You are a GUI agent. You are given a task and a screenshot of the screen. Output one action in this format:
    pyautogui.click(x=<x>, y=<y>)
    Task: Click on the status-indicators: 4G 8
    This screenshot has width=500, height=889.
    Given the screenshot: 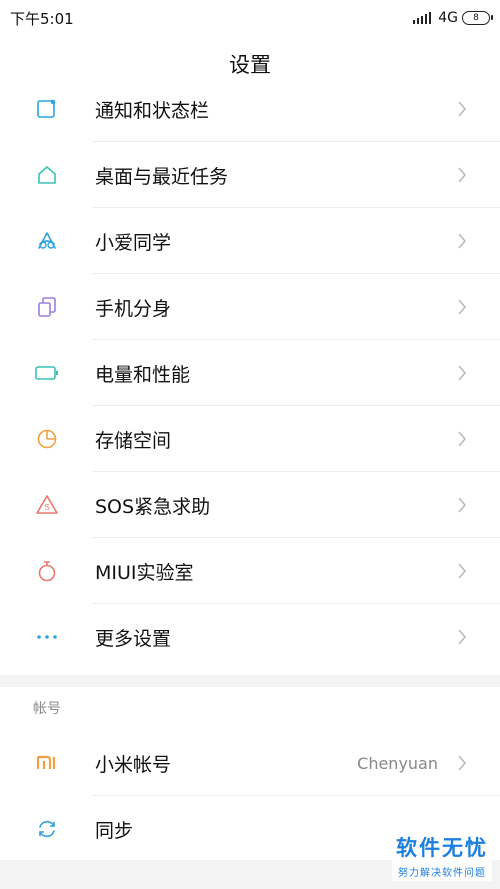 What is the action you would take?
    pyautogui.click(x=453, y=18)
    